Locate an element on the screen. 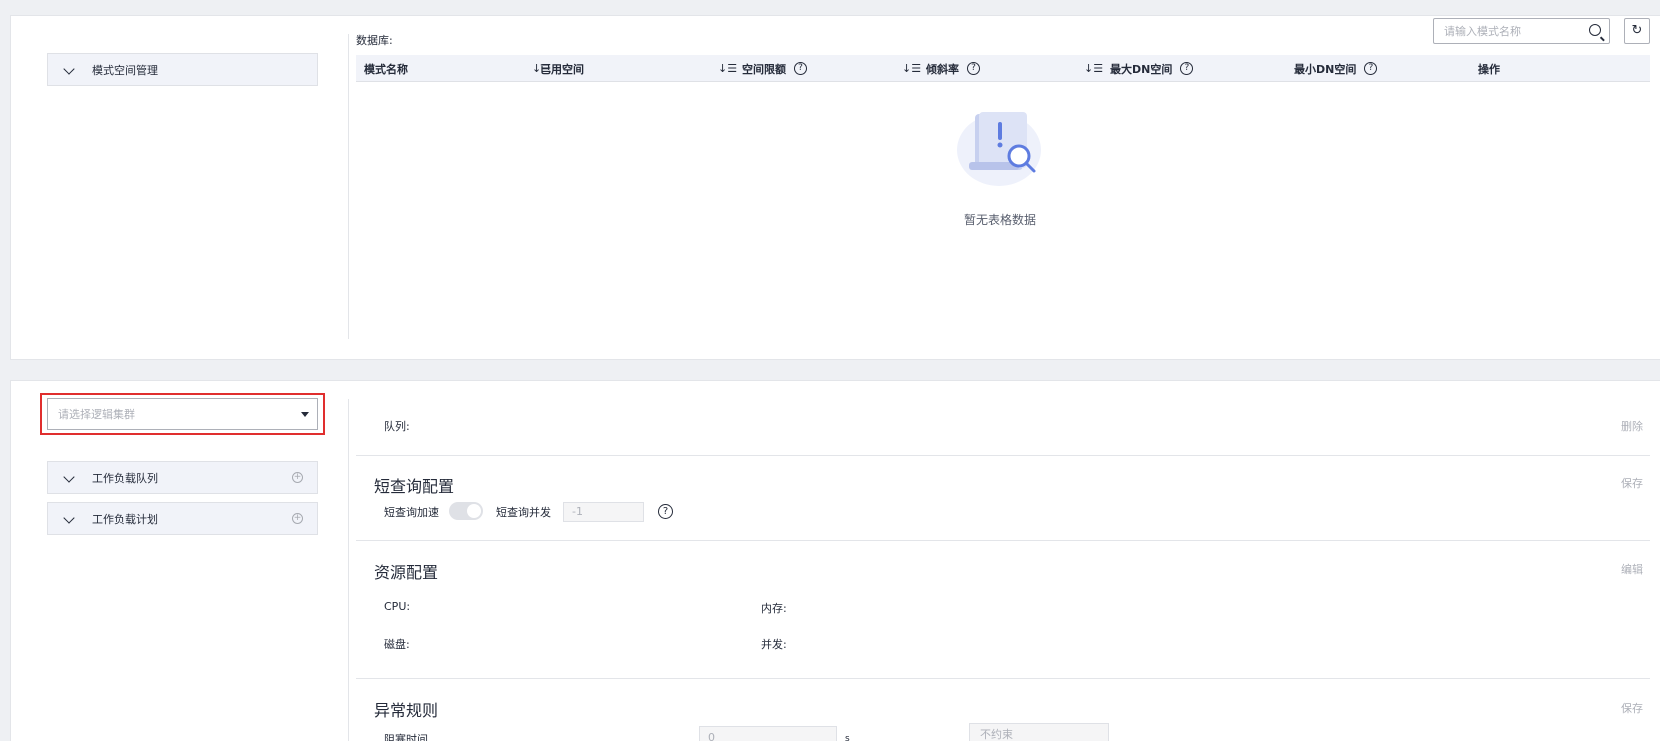  resource-edit-link: 编辑 is located at coordinates (1632, 569).